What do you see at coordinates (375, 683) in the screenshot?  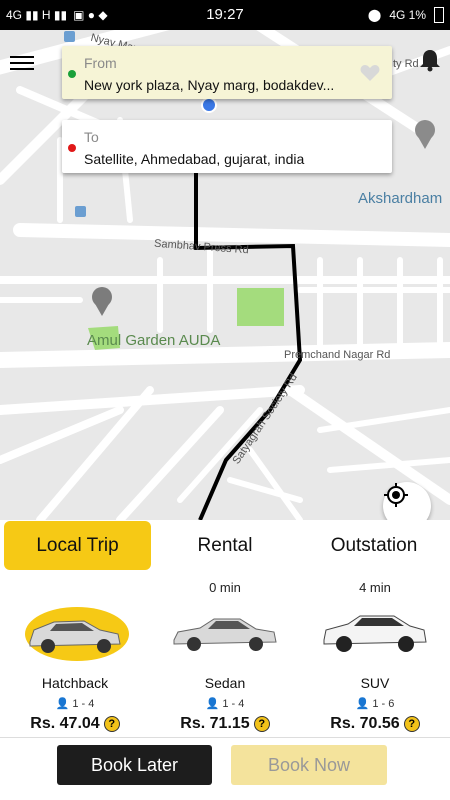 I see `car-name: SUV` at bounding box center [375, 683].